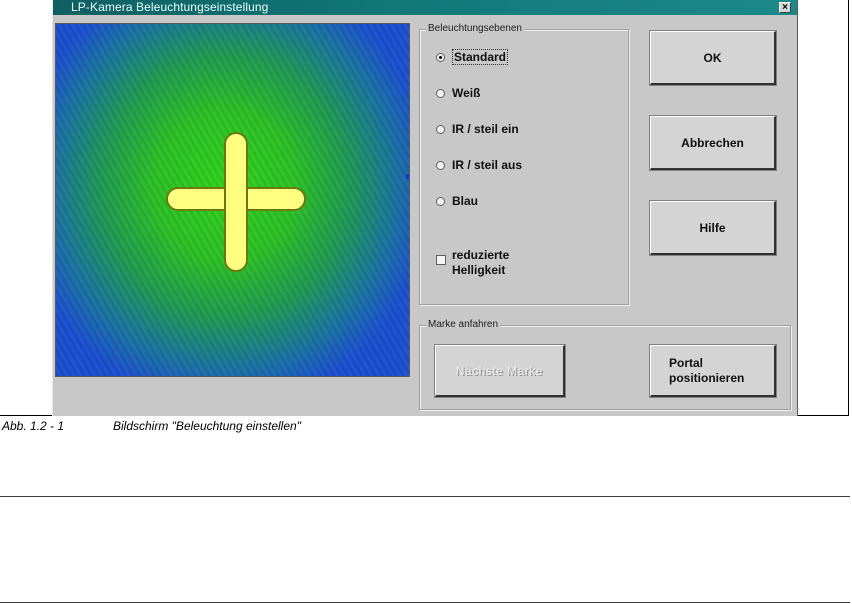 This screenshot has height=604, width=852. Describe the element at coordinates (785, 7) in the screenshot. I see `close-button: ×` at that location.